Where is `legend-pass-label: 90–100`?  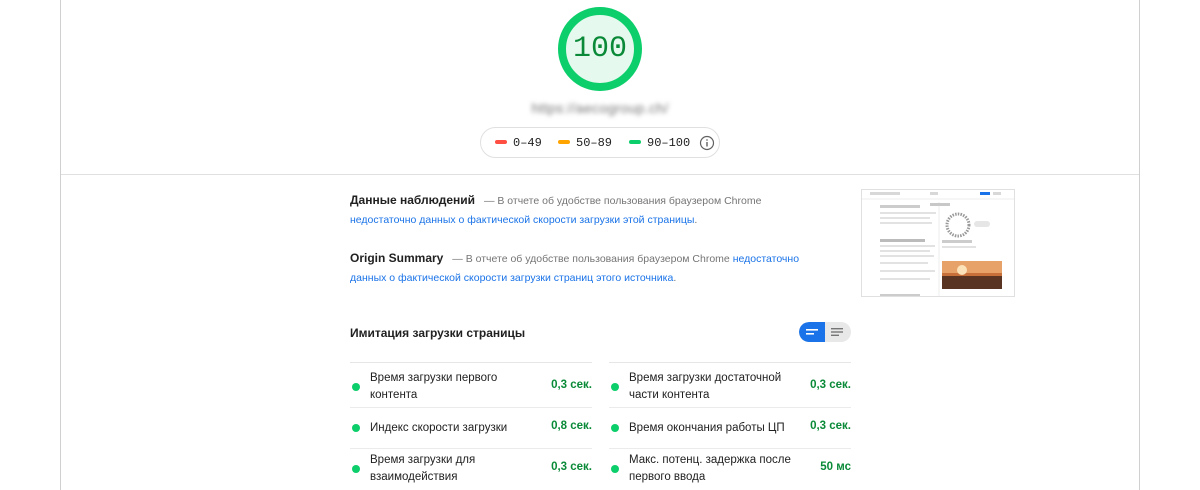
legend-pass-label: 90–100 is located at coordinates (669, 143).